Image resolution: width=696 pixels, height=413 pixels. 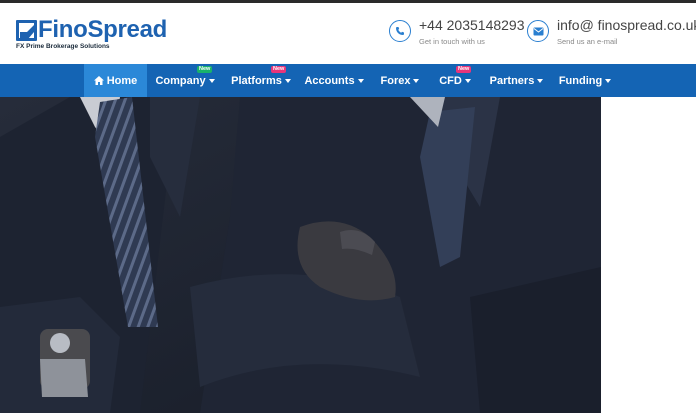 I want to click on nav-partners: Partners, so click(x=516, y=80).